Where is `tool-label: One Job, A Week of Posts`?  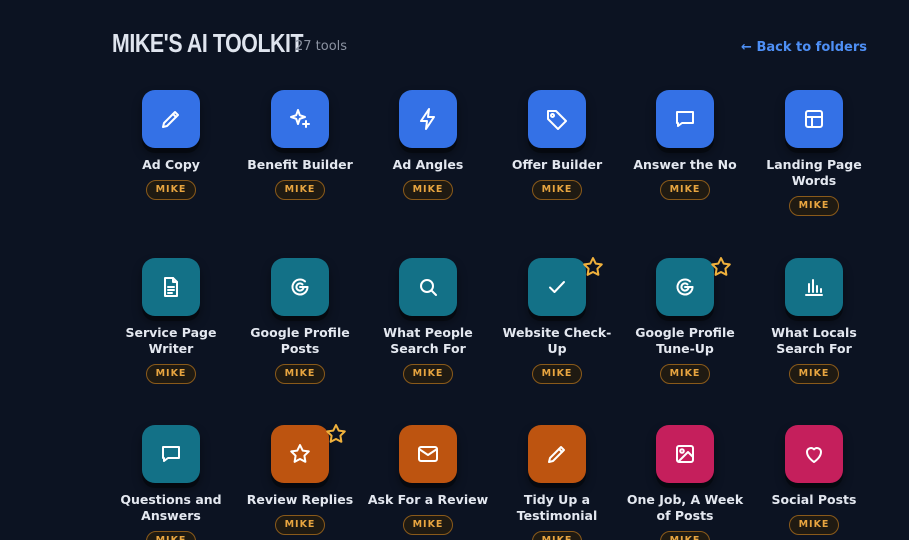 tool-label: One Job, A Week of Posts is located at coordinates (685, 507).